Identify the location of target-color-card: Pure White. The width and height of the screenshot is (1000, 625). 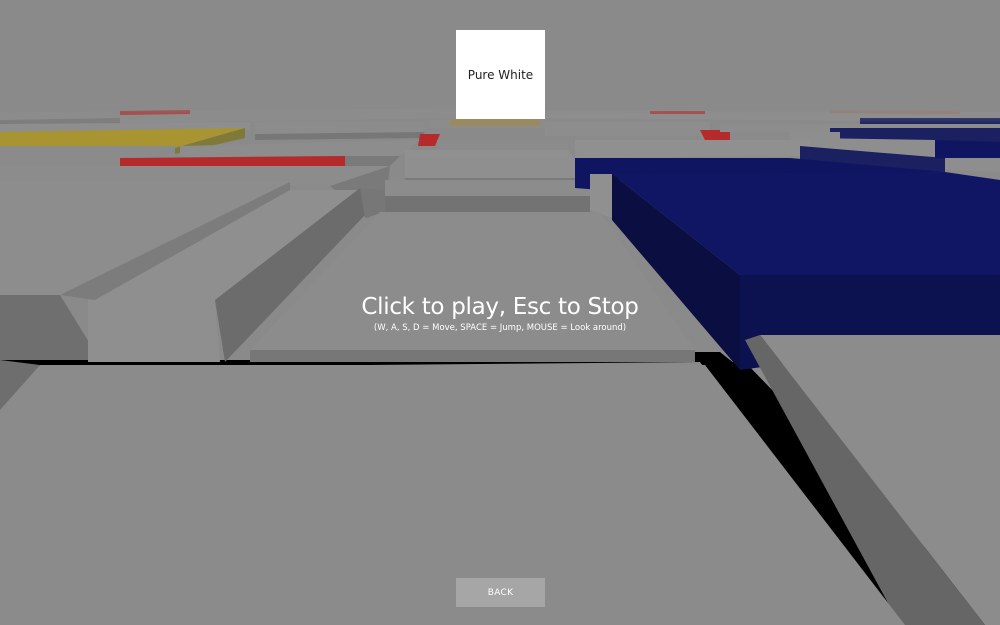
(500, 74).